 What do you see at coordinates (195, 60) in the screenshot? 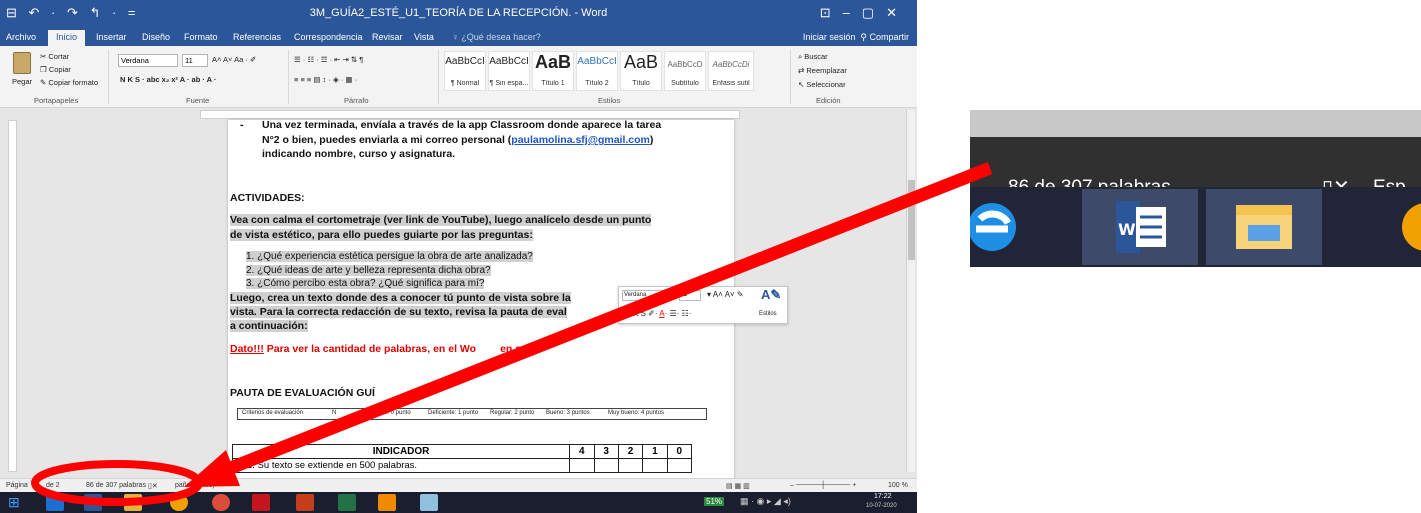
I see `font-size-box: 11` at bounding box center [195, 60].